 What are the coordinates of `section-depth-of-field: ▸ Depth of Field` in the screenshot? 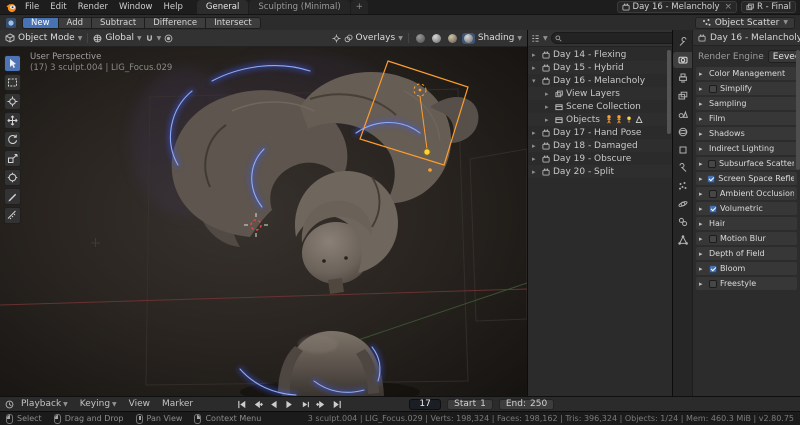 It's located at (746, 253).